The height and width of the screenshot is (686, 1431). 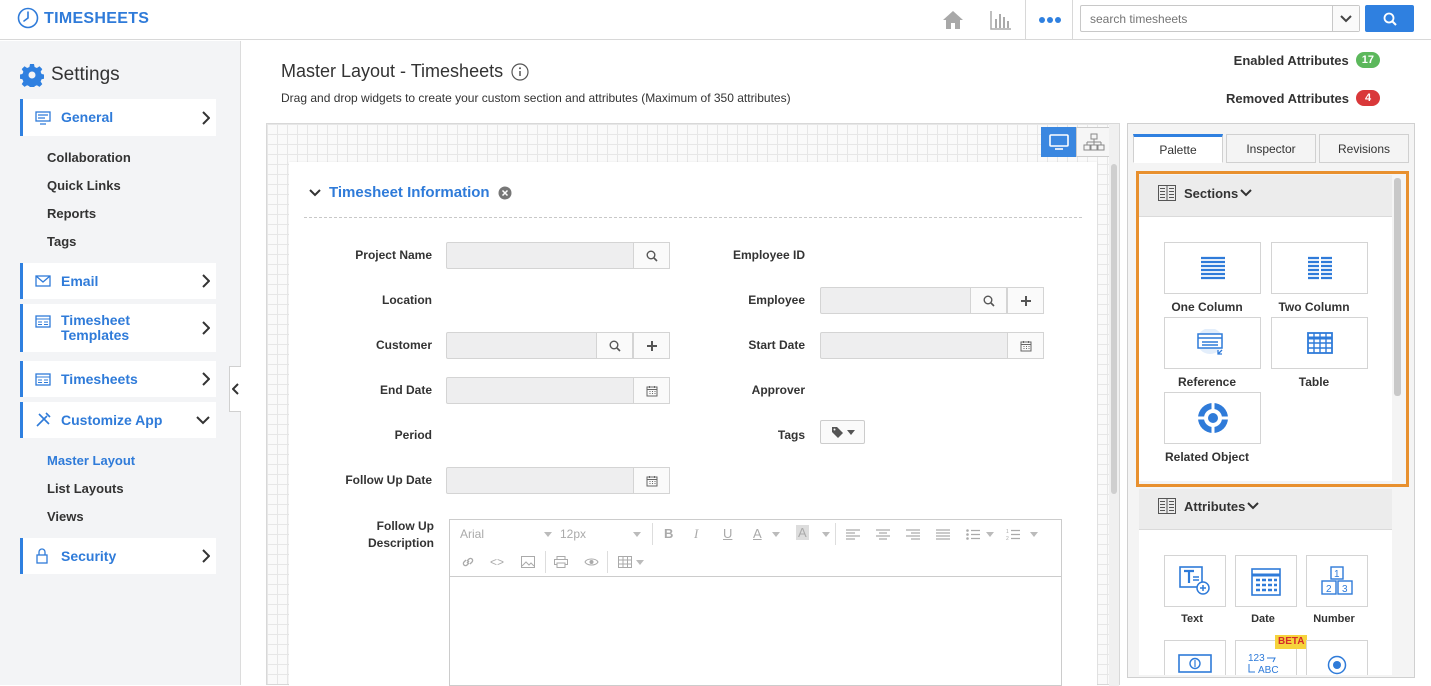 I want to click on table-icon, so click(x=625, y=562).